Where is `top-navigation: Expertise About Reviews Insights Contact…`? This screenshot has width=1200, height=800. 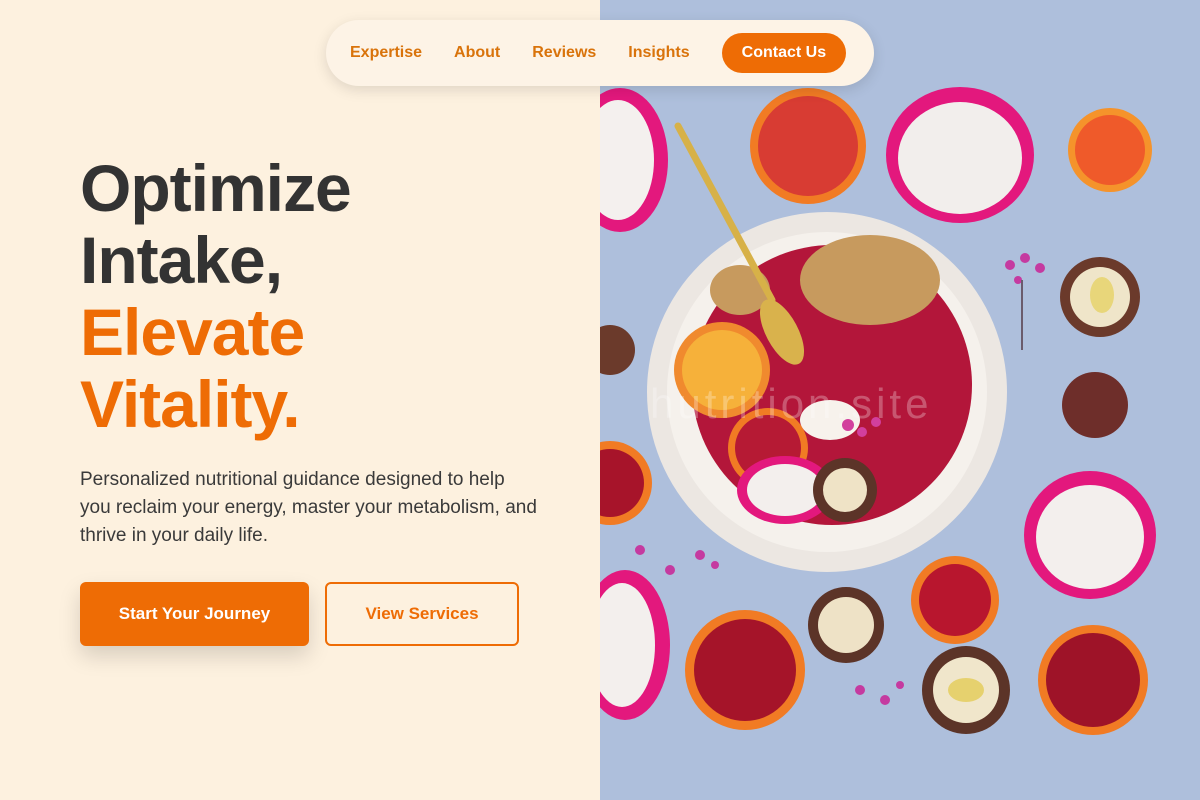 top-navigation: Expertise About Reviews Insights Contact… is located at coordinates (600, 53).